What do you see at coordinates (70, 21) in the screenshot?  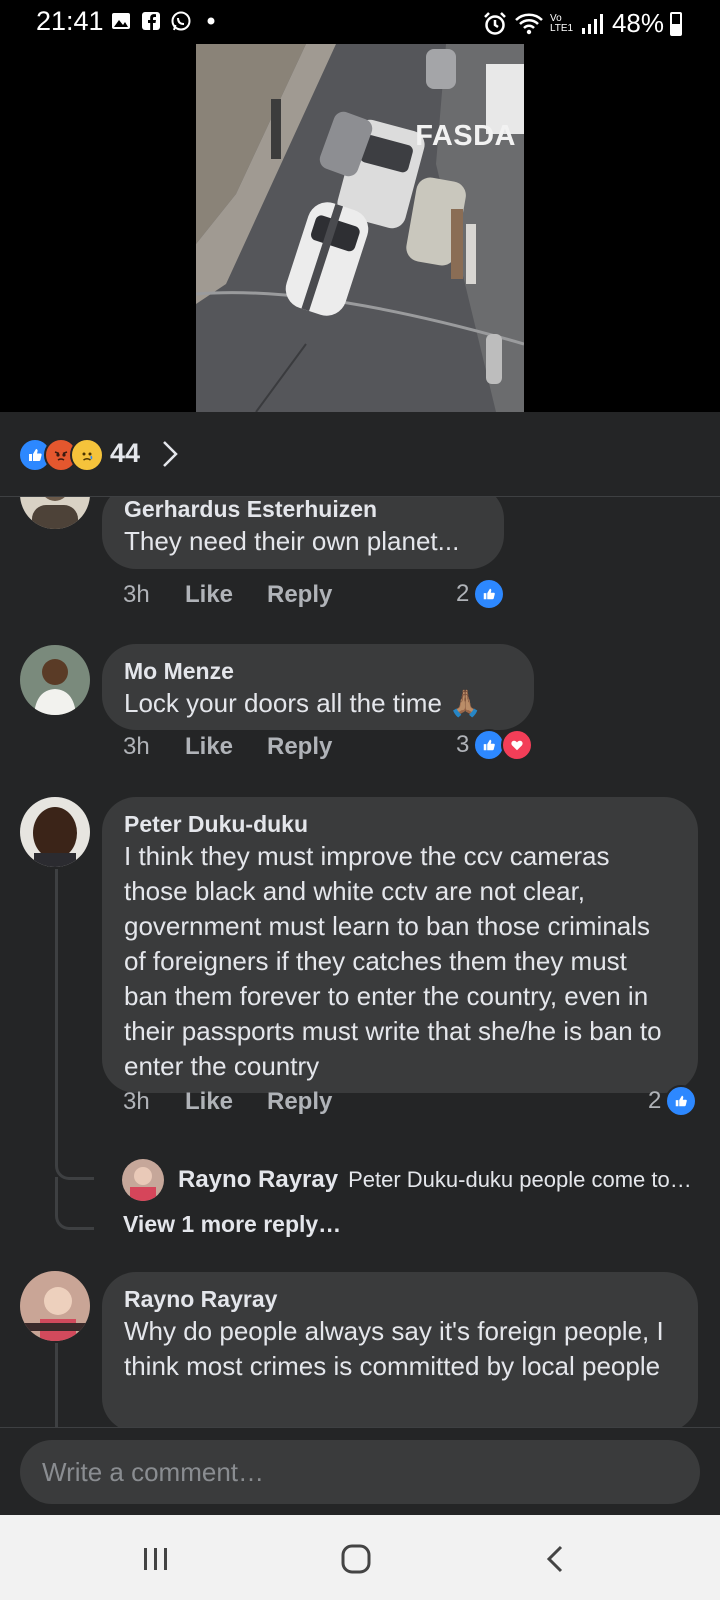 I see `status-time: 21:41` at bounding box center [70, 21].